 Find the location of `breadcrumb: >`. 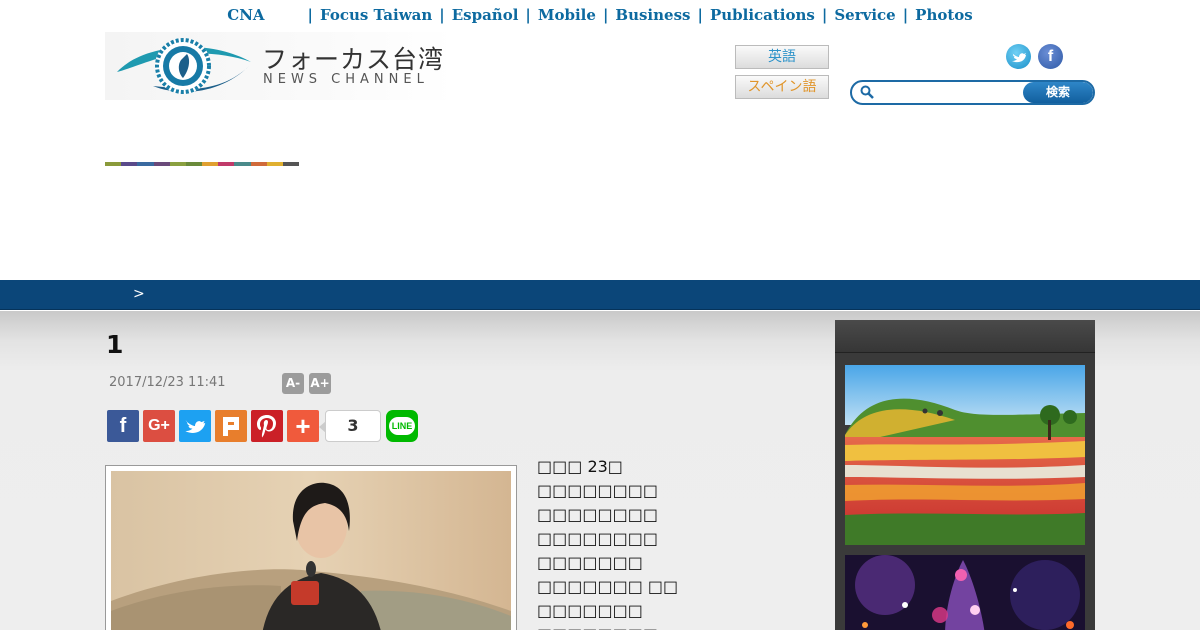

breadcrumb: > is located at coordinates (139, 294).